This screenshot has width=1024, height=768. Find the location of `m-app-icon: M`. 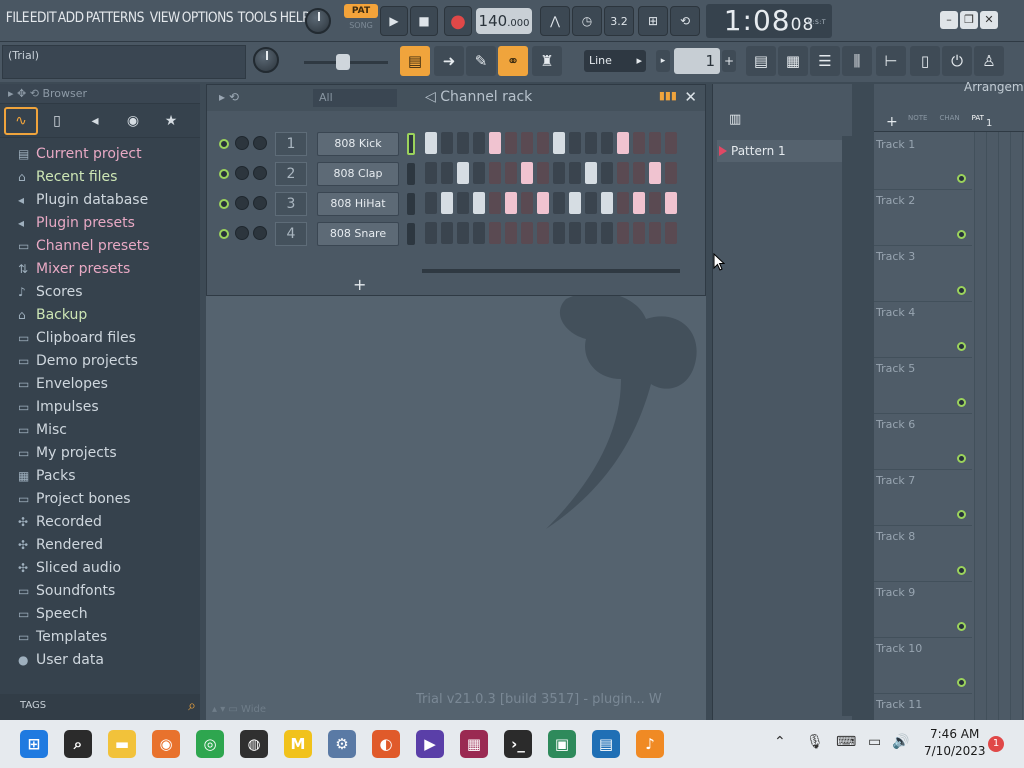

m-app-icon: M is located at coordinates (298, 744).